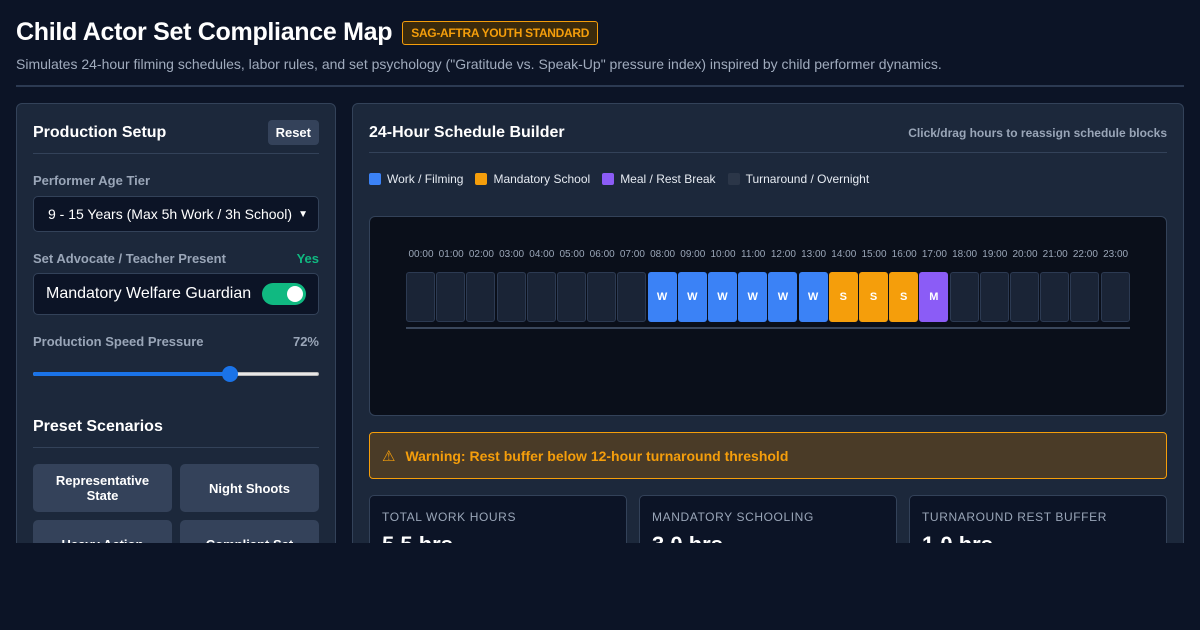 The width and height of the screenshot is (1200, 630). I want to click on stat-value: 3.0 hrs, so click(768, 537).